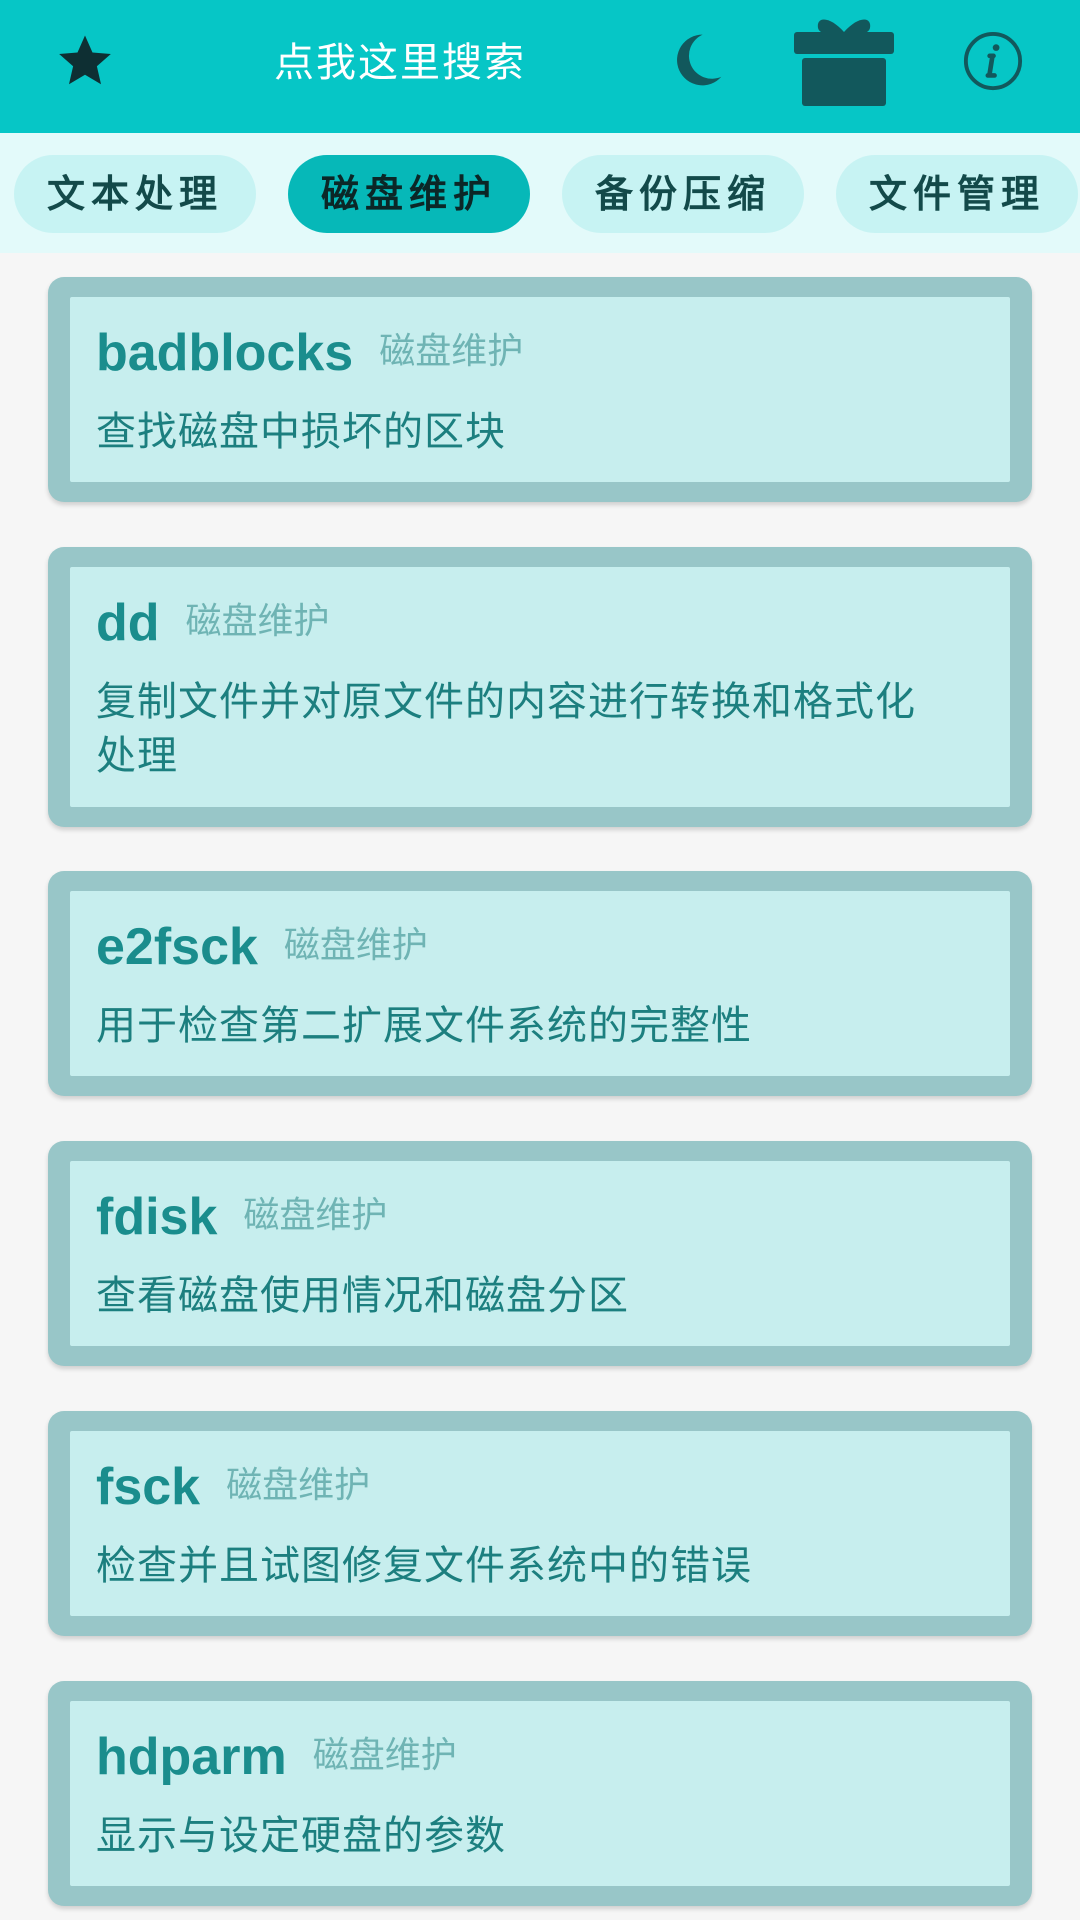 The image size is (1080, 1920). What do you see at coordinates (957, 194) in the screenshot?
I see `tab-file-management: 文件管理` at bounding box center [957, 194].